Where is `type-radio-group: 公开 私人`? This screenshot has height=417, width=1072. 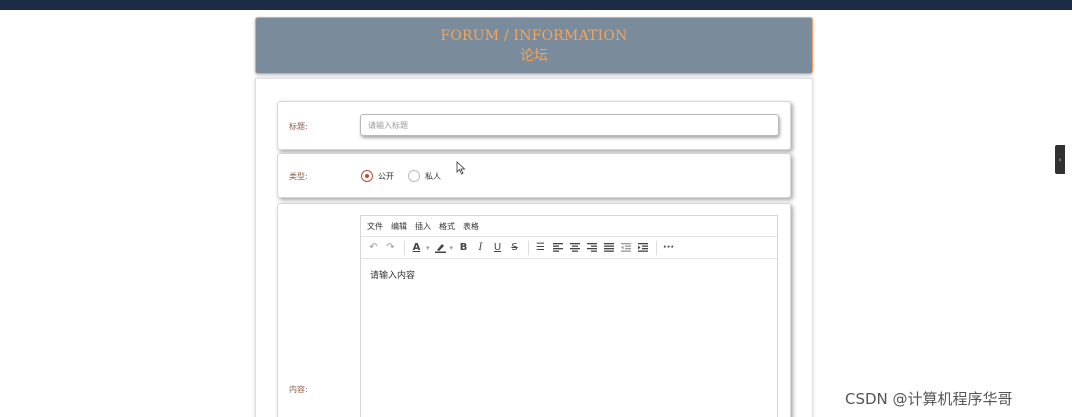 type-radio-group: 公开 私人 is located at coordinates (408, 176).